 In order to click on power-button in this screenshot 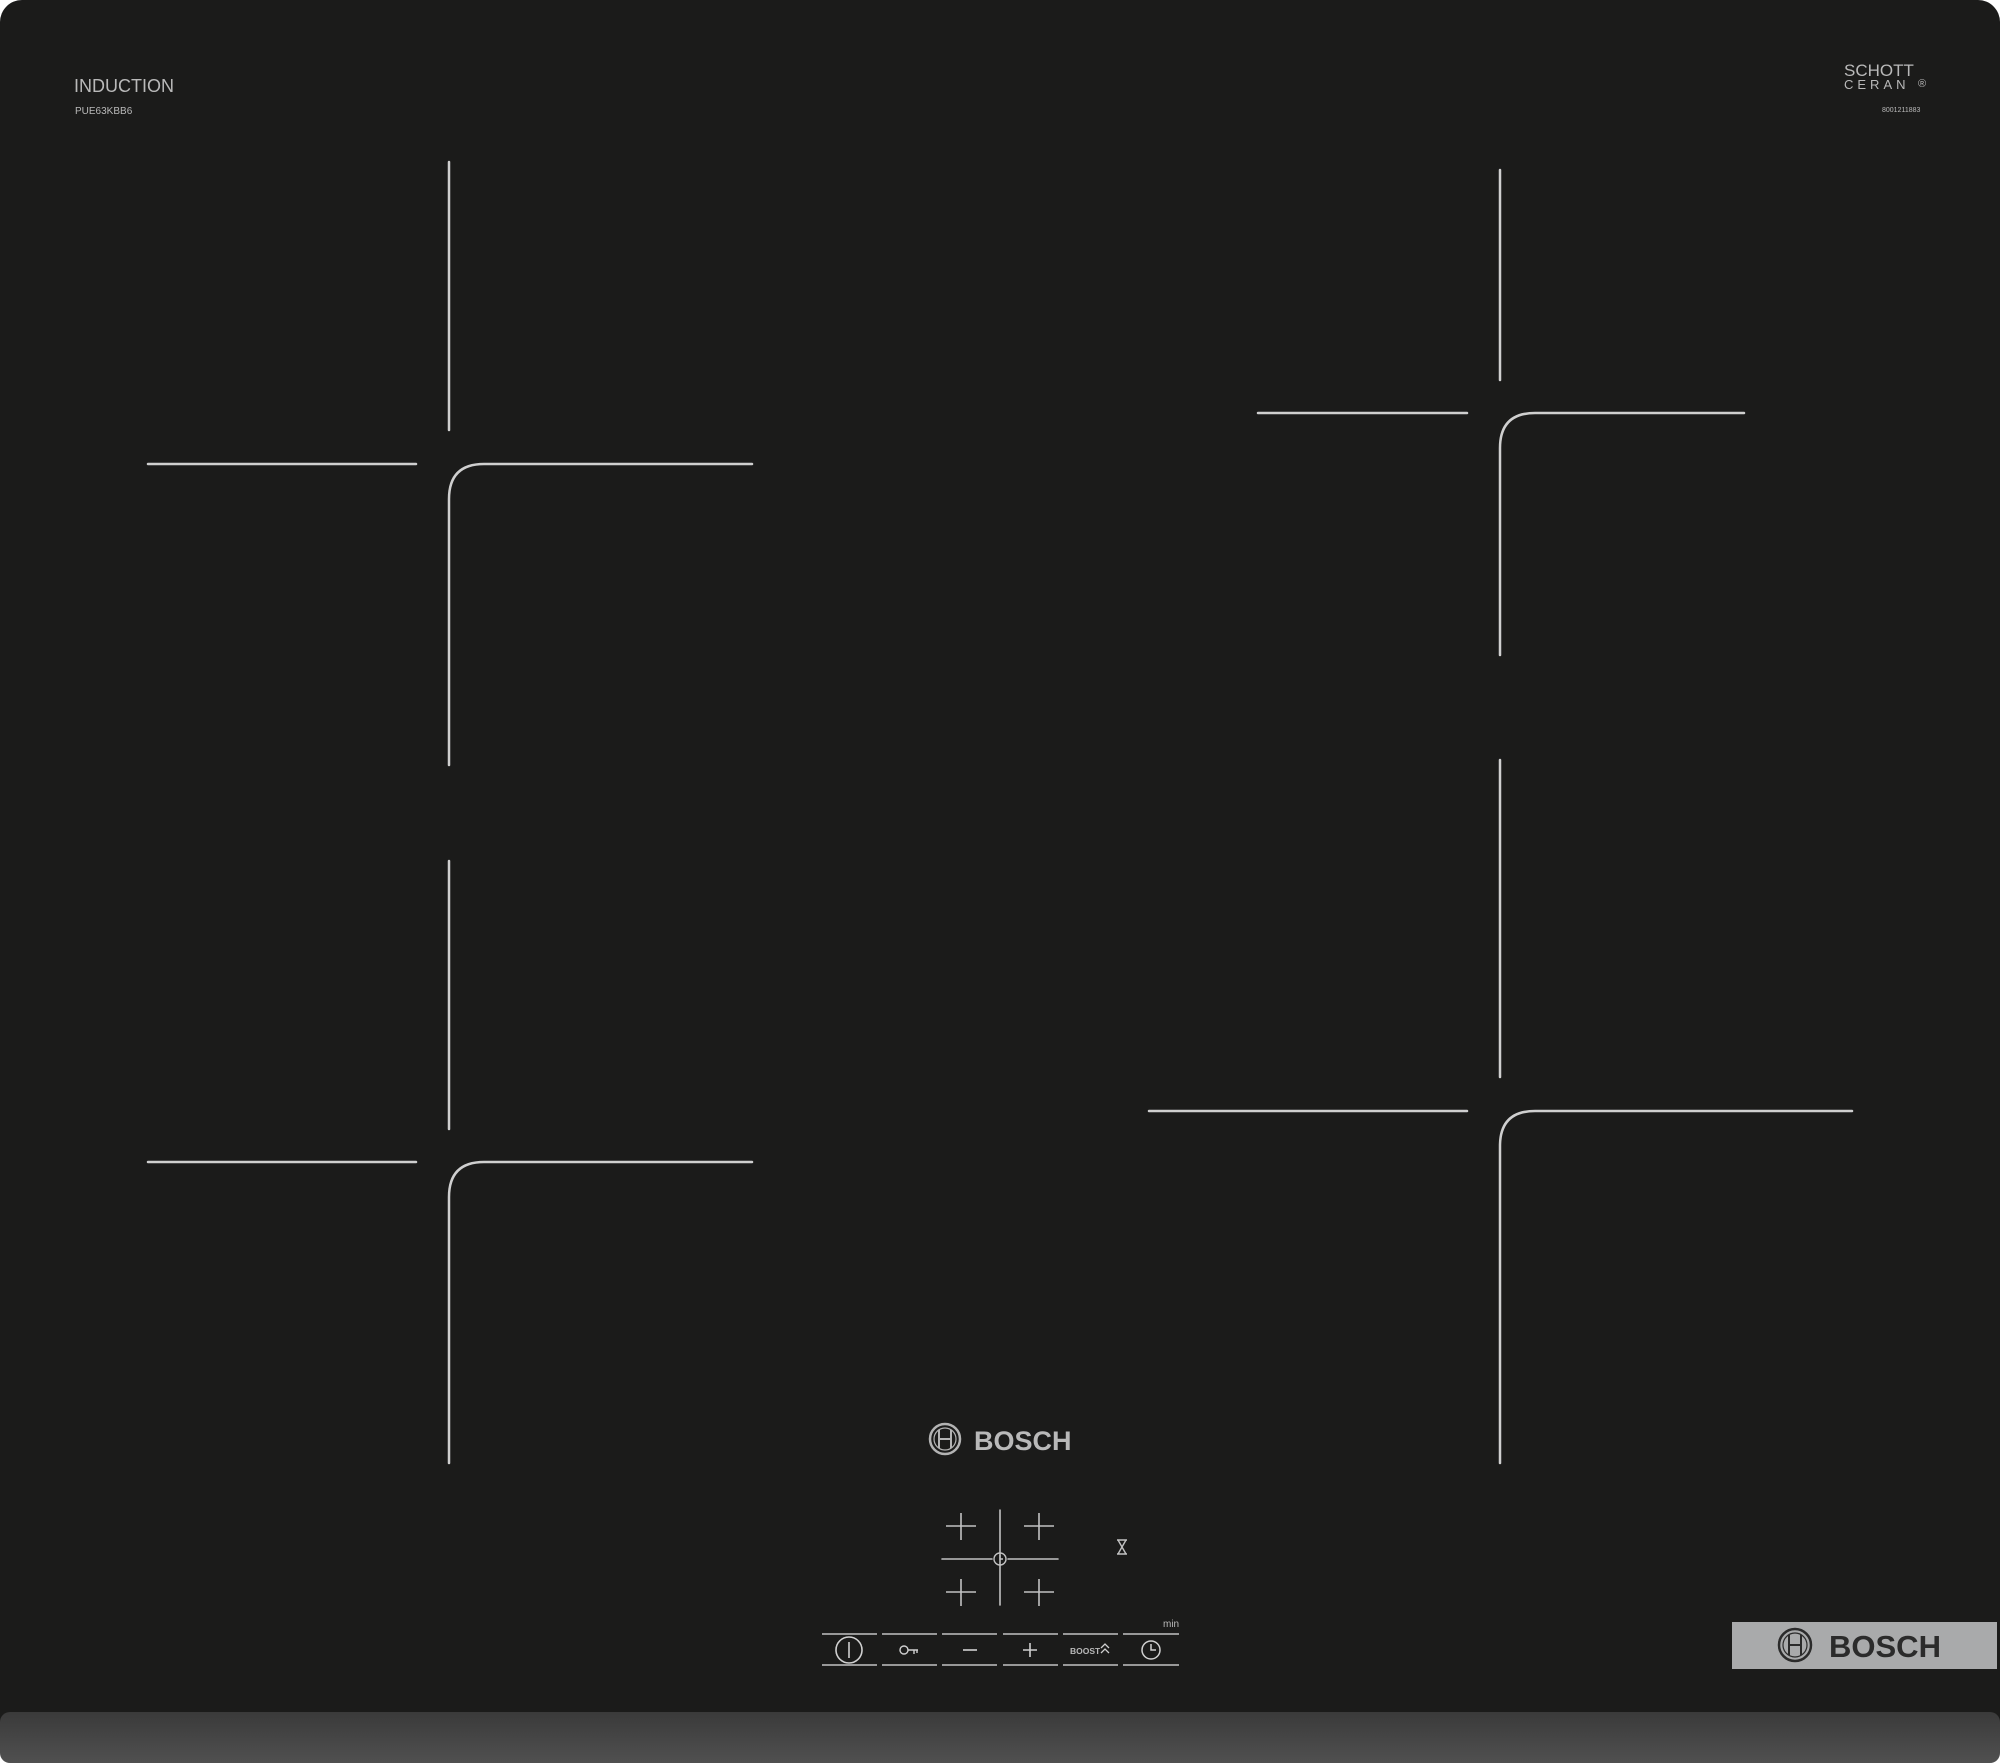, I will do `click(849, 1649)`.